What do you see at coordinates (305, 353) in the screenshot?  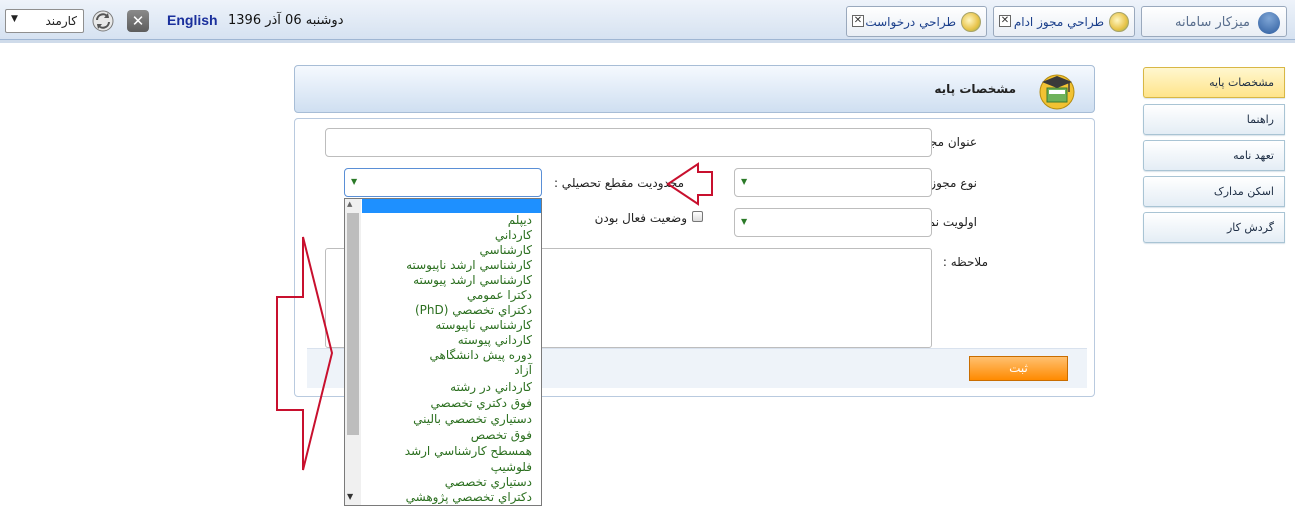 I see `annotation-arrow-right` at bounding box center [305, 353].